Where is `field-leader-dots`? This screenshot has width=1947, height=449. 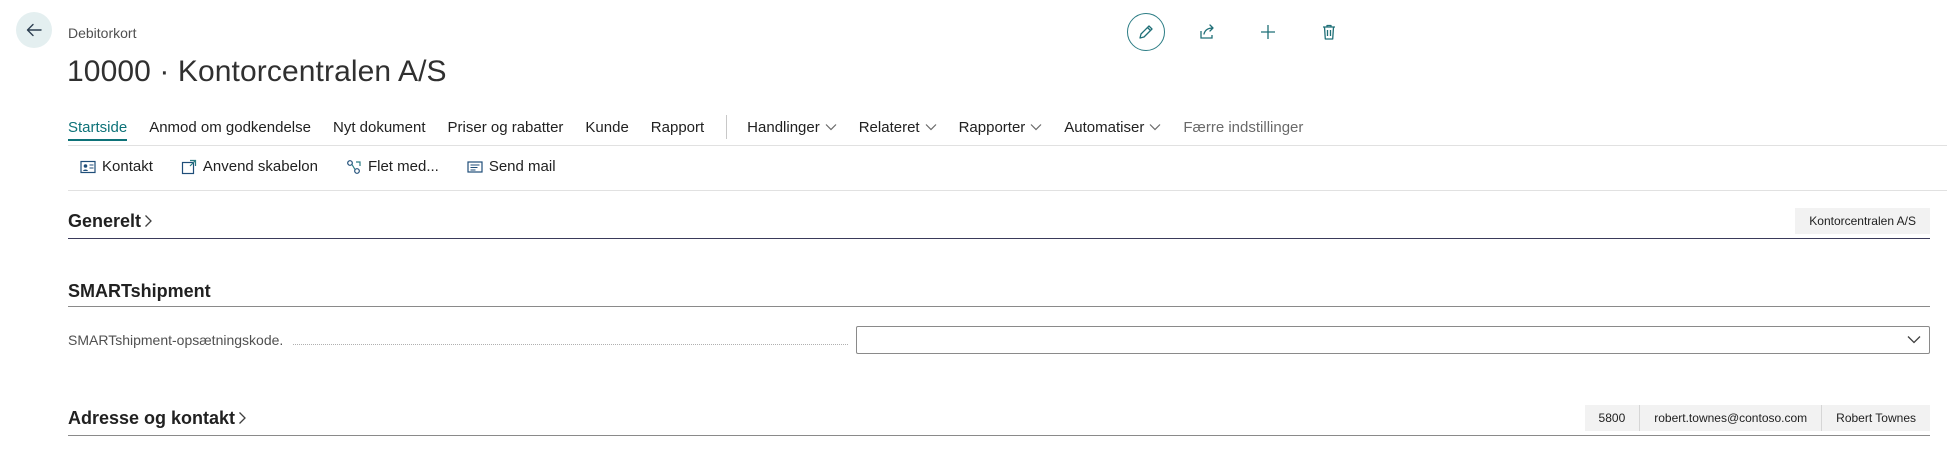
field-leader-dots is located at coordinates (571, 344).